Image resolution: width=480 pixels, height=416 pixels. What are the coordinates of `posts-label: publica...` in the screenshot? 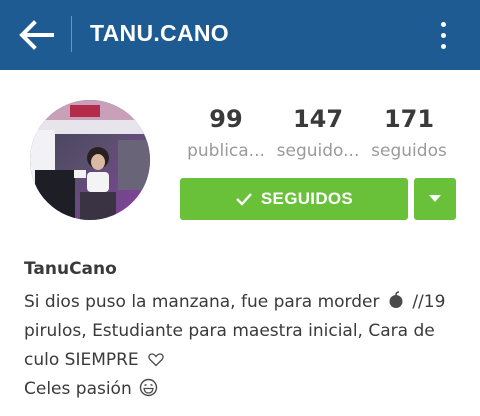 It's located at (226, 151).